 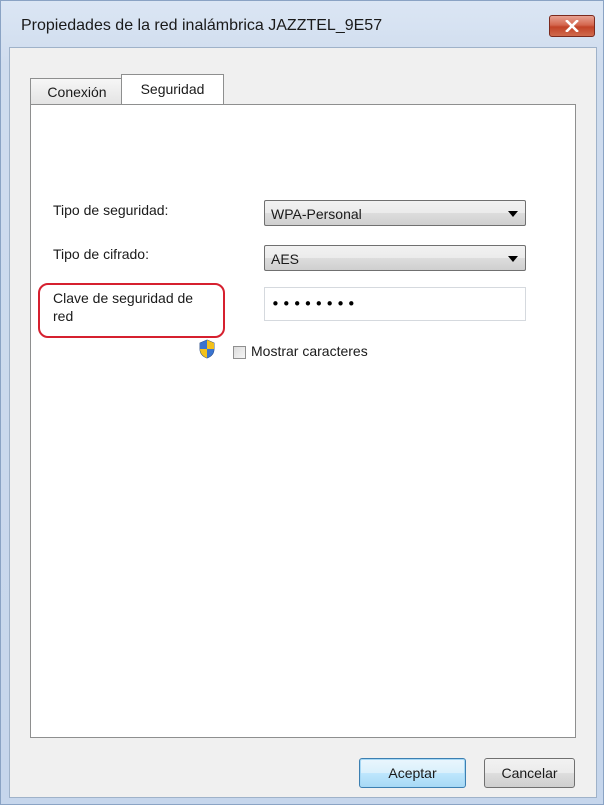 What do you see at coordinates (101, 254) in the screenshot?
I see `cipher-type-label: Tipo de cifrado:` at bounding box center [101, 254].